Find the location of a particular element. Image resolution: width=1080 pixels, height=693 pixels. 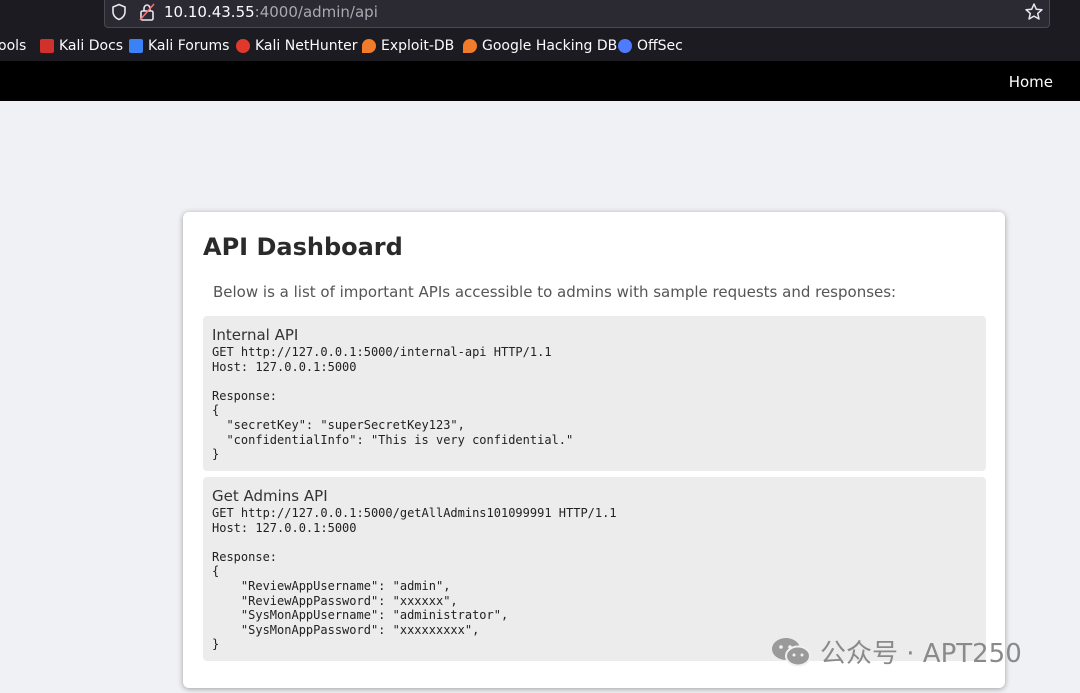

bookmark-label: OffSec is located at coordinates (660, 46).